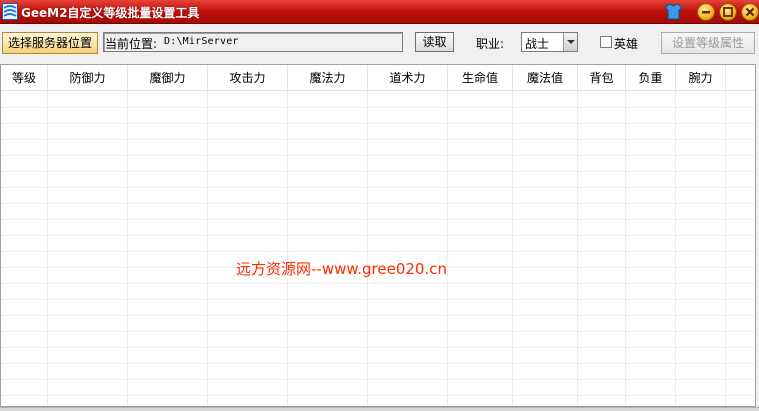  Describe the element at coordinates (570, 42) in the screenshot. I see `chevron-down-icon` at that location.